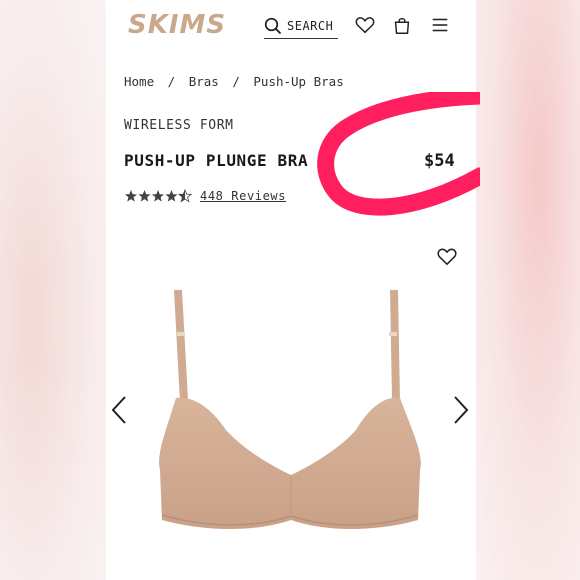 The width and height of the screenshot is (580, 580). What do you see at coordinates (461, 410) in the screenshot?
I see `chevron-right-icon` at bounding box center [461, 410].